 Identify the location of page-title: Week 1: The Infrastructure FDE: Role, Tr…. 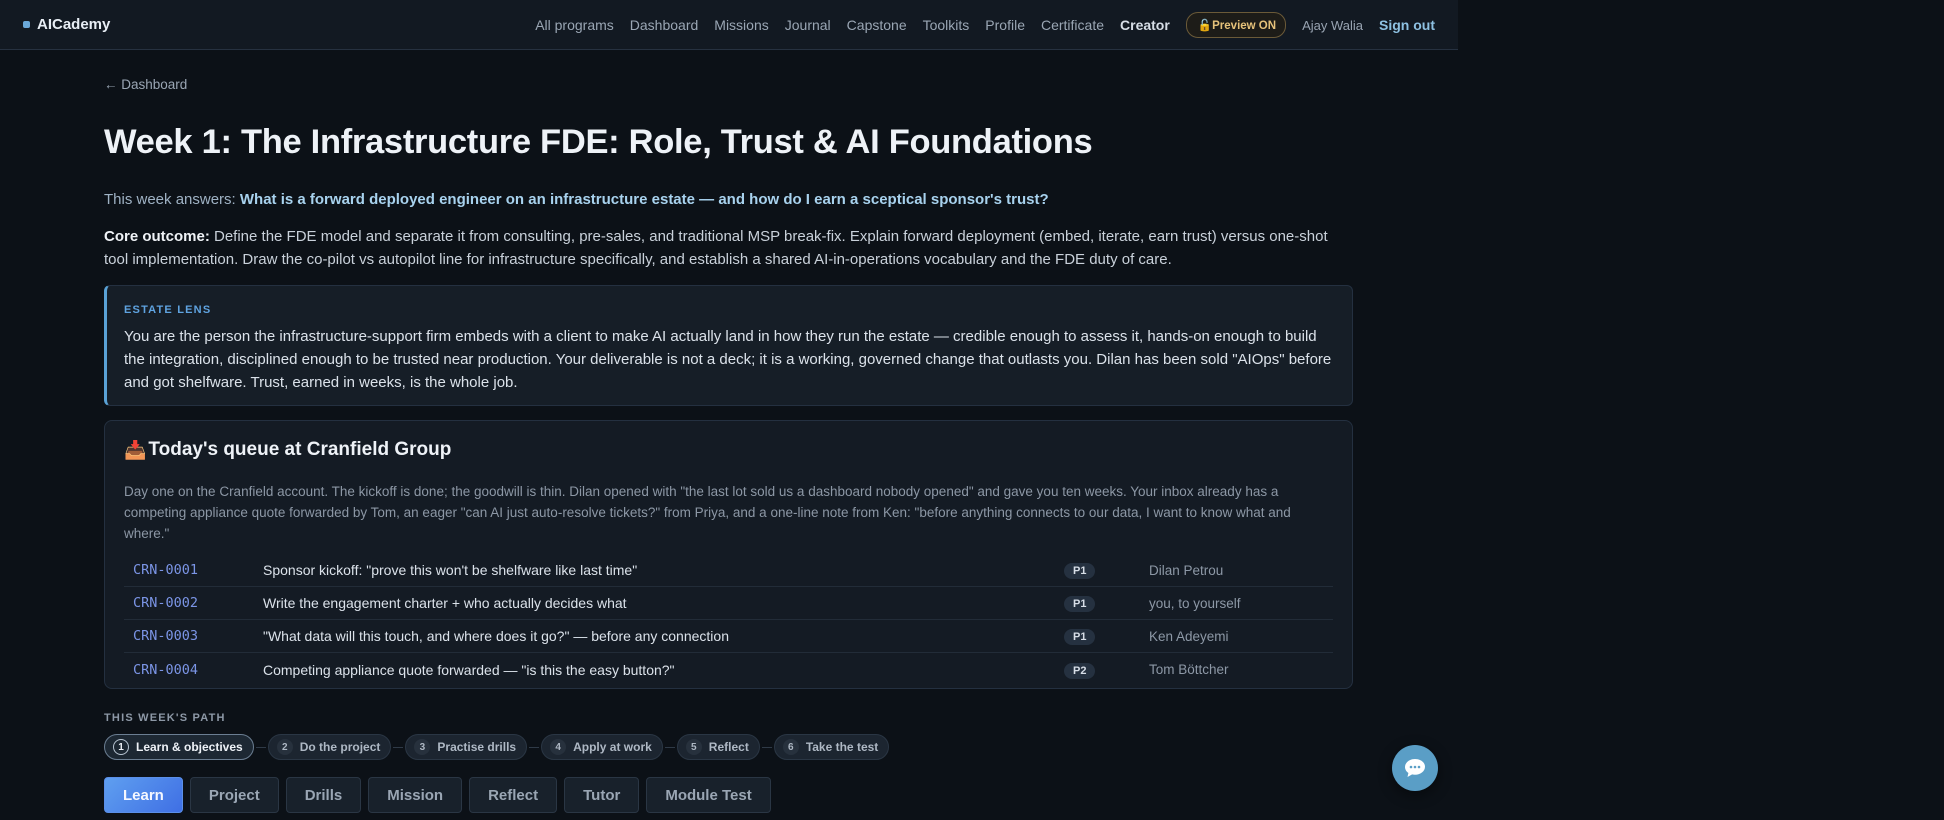
(598, 142).